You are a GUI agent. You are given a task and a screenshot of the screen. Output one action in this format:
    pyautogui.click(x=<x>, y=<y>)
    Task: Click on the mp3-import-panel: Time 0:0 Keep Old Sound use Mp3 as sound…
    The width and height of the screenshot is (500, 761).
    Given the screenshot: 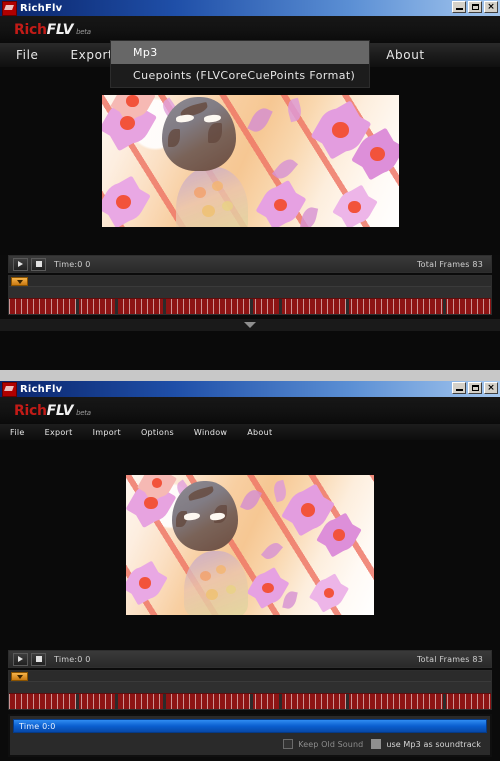 What is the action you would take?
    pyautogui.click(x=250, y=735)
    